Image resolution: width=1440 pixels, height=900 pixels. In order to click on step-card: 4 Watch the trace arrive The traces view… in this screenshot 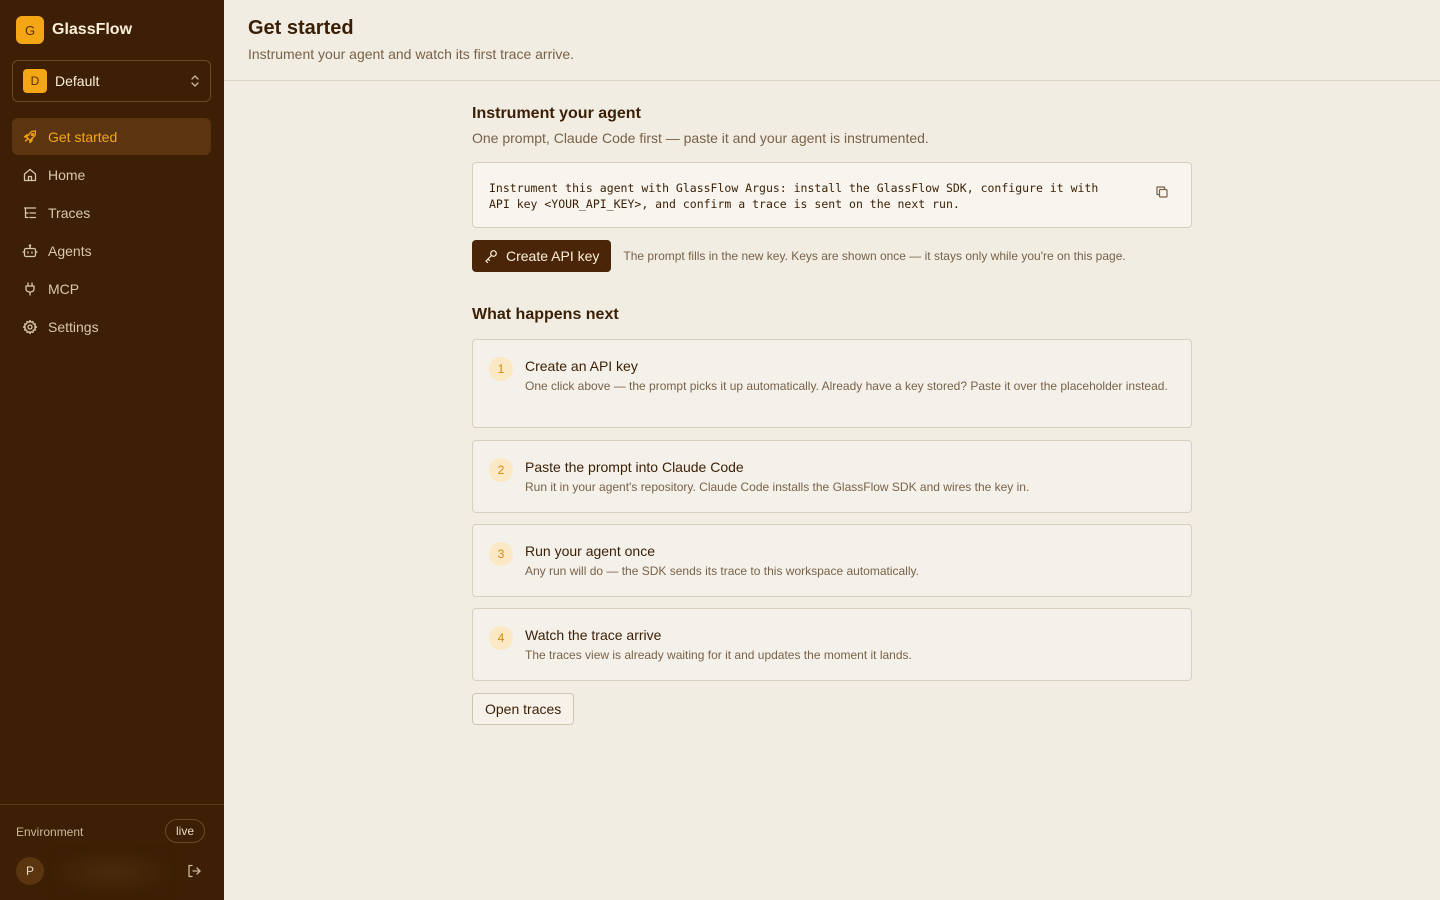, I will do `click(832, 644)`.